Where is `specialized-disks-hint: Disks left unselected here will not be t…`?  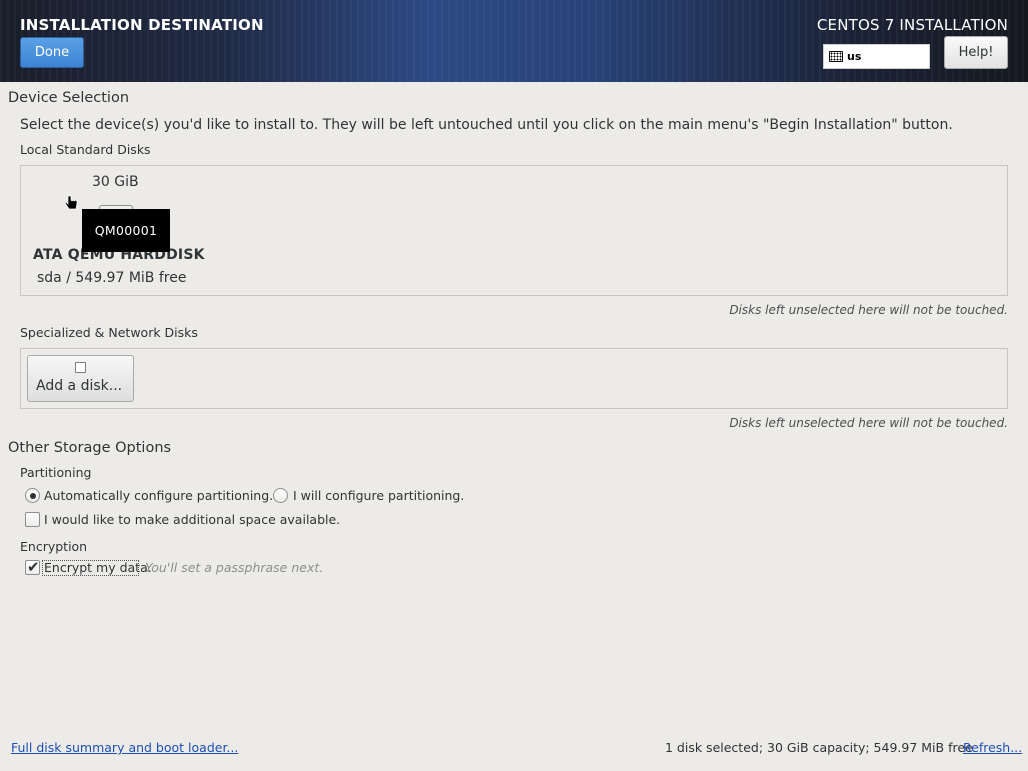 specialized-disks-hint: Disks left unselected here will not be t… is located at coordinates (868, 423).